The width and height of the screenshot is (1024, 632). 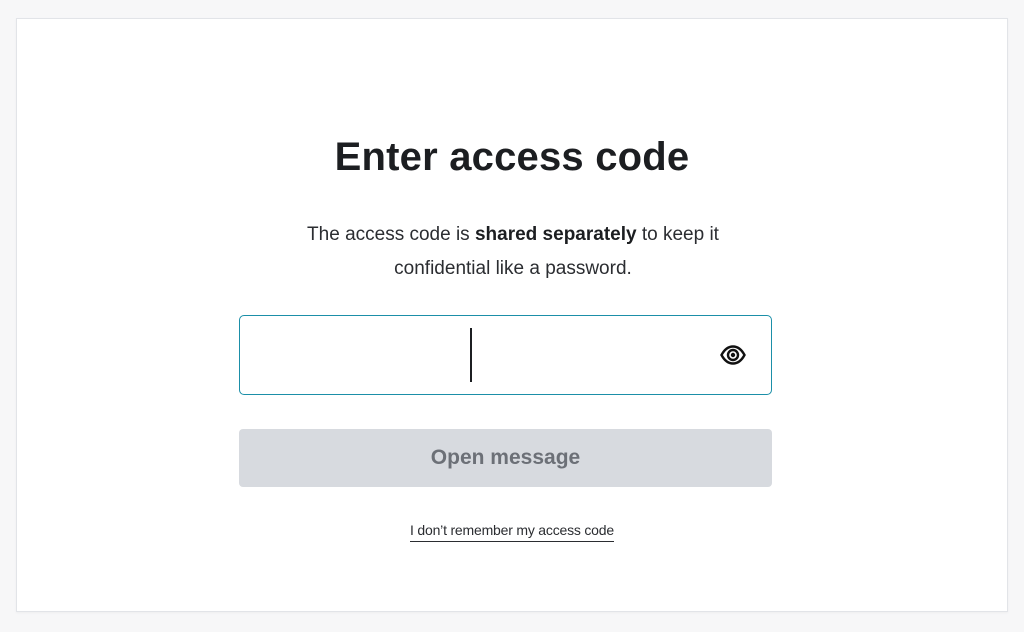 I want to click on access-code-field, so click(x=505, y=355).